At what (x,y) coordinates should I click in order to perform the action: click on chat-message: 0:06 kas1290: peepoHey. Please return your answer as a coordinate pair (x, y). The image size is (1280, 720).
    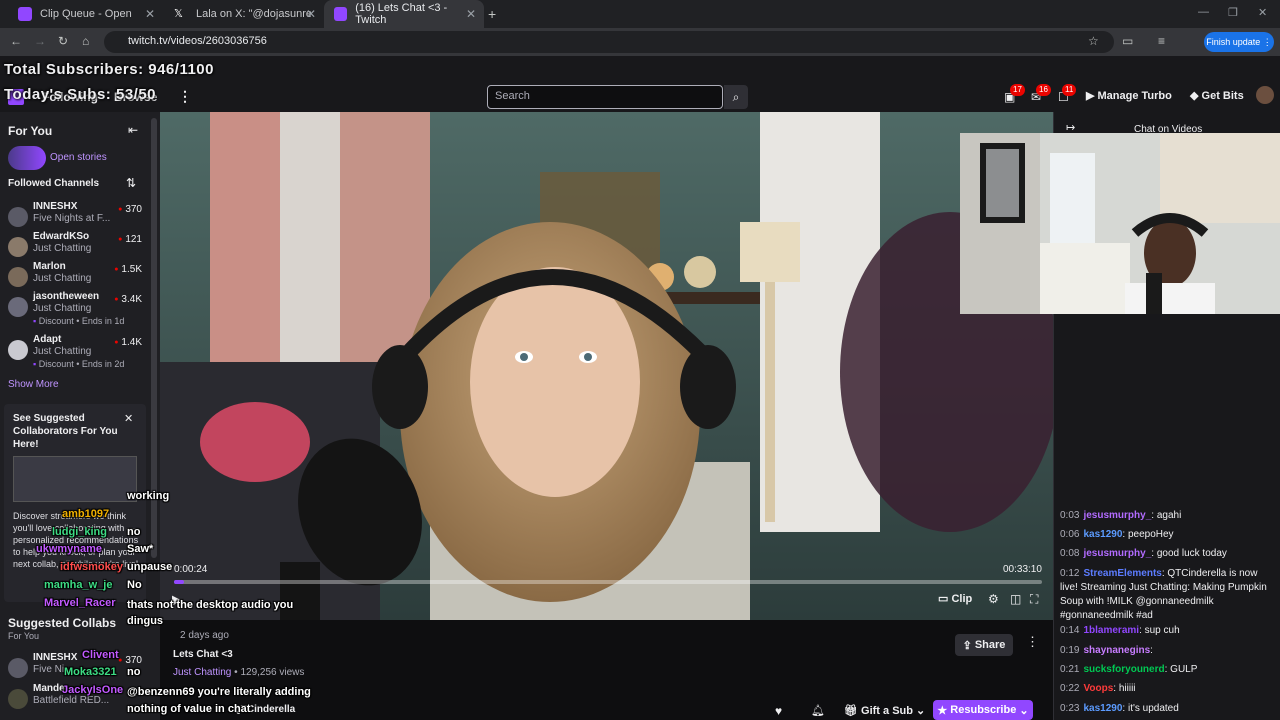
    Looking at the image, I should click on (1117, 534).